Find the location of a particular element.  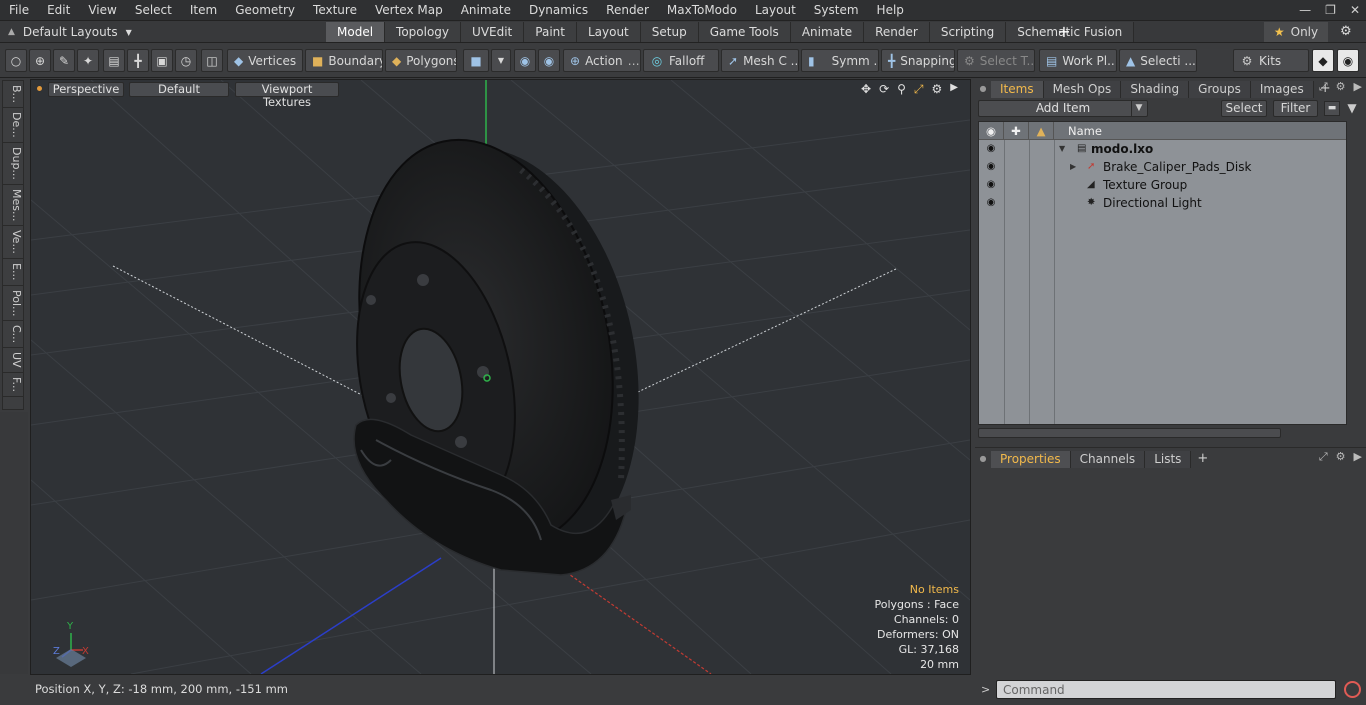

restore-icon: ❐ is located at coordinates (1330, 10).